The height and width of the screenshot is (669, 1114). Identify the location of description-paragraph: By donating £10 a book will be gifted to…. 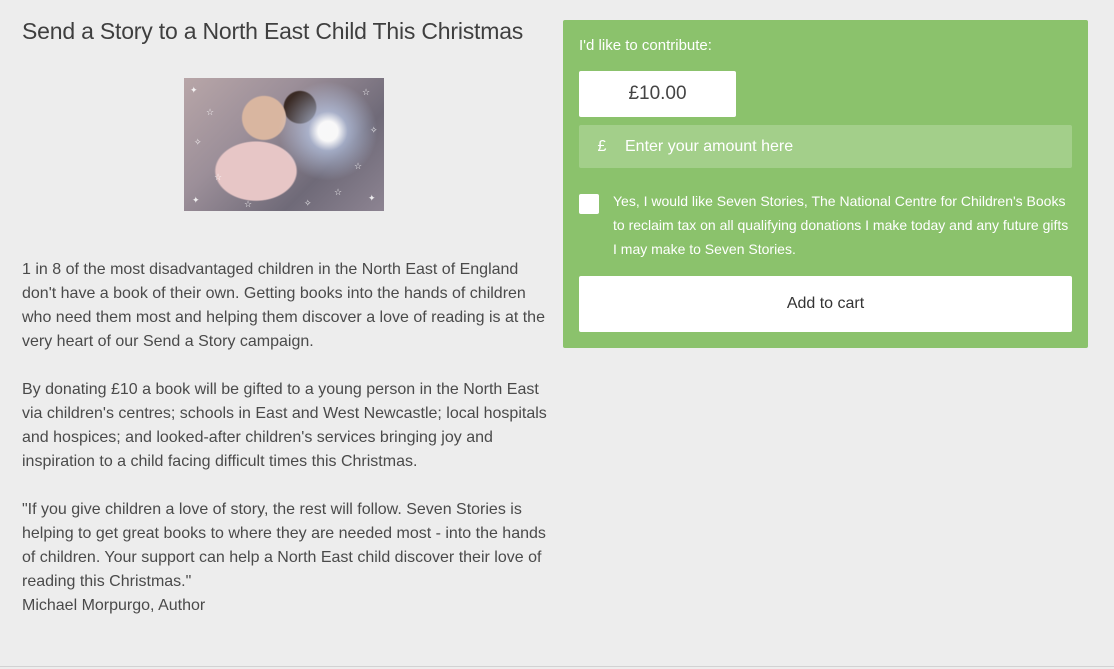
(284, 425).